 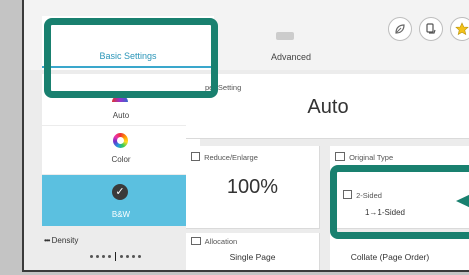 I want to click on density-icon: •••, so click(x=47, y=240).